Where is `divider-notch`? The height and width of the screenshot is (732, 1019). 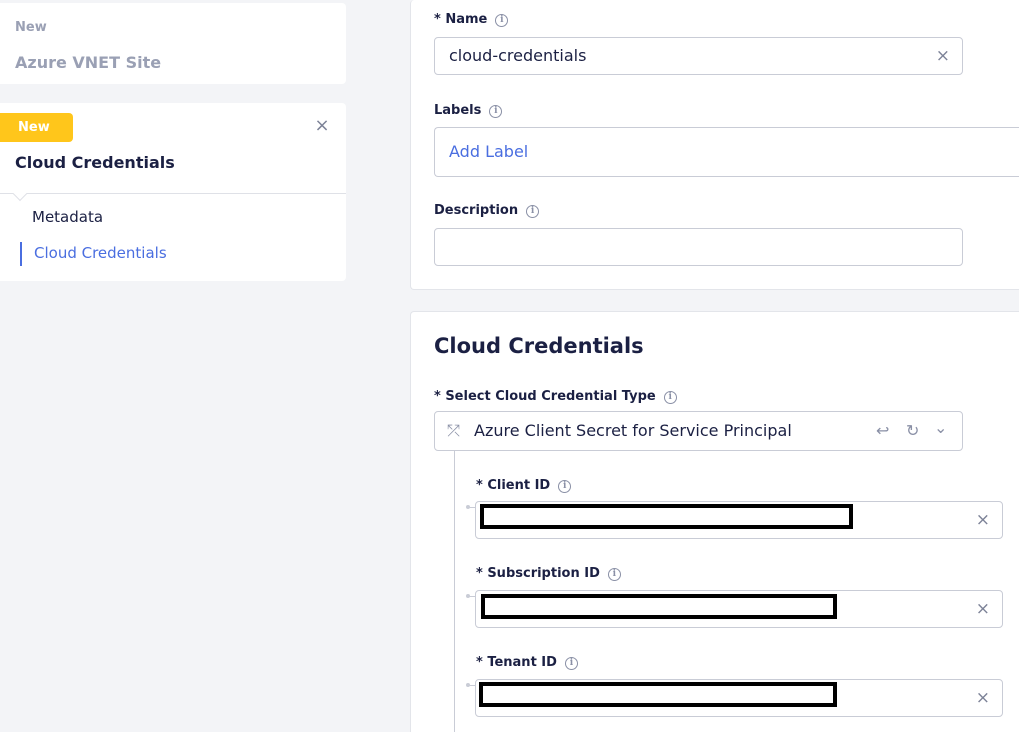
divider-notch is located at coordinates (20, 194).